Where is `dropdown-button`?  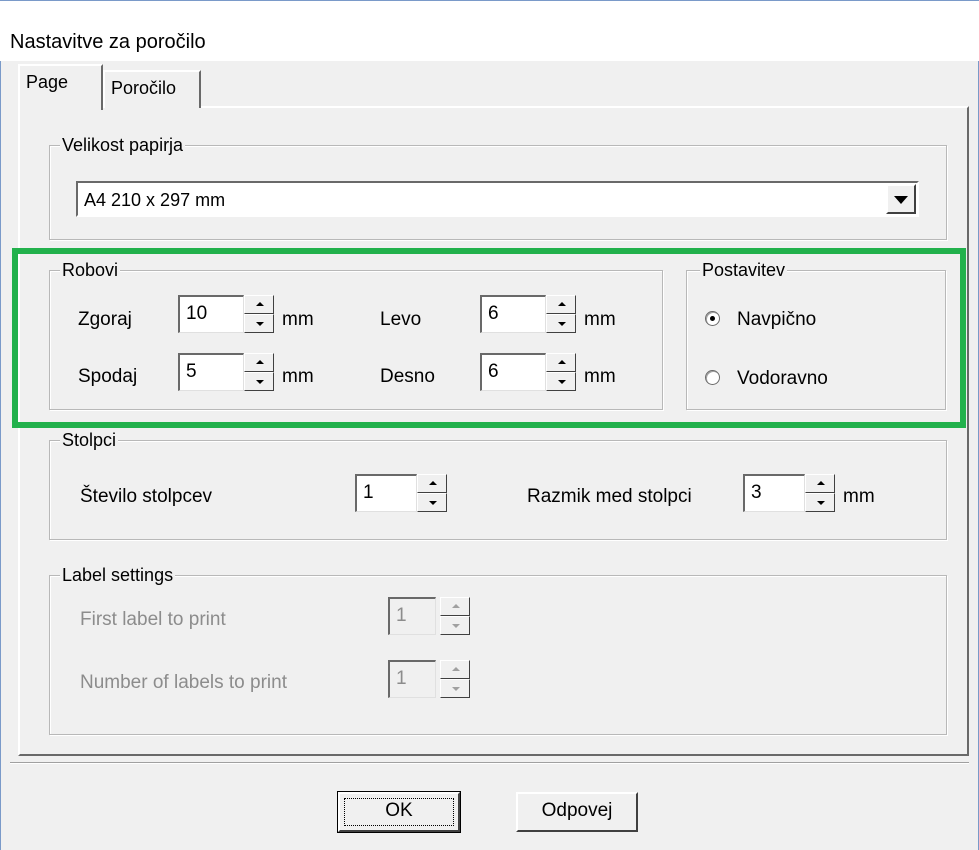 dropdown-button is located at coordinates (901, 199).